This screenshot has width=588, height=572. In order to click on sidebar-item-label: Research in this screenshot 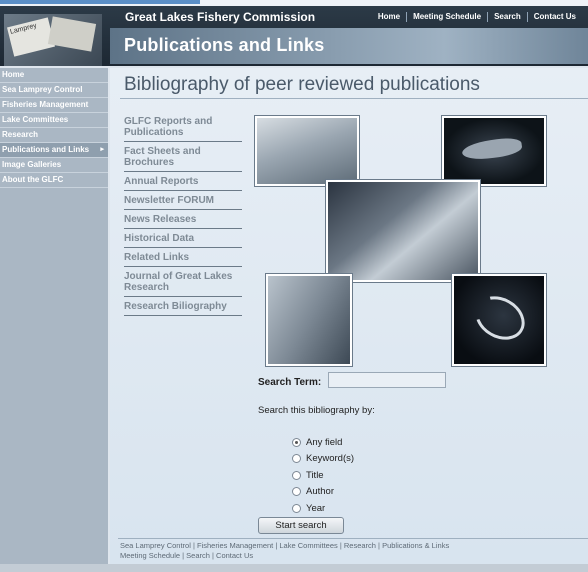, I will do `click(20, 134)`.